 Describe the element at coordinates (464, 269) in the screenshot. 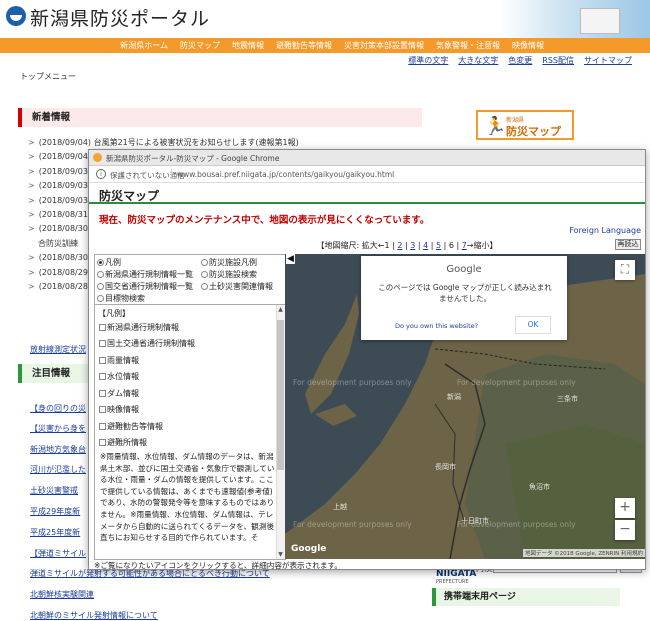

I see `google-brand-label: Google` at that location.